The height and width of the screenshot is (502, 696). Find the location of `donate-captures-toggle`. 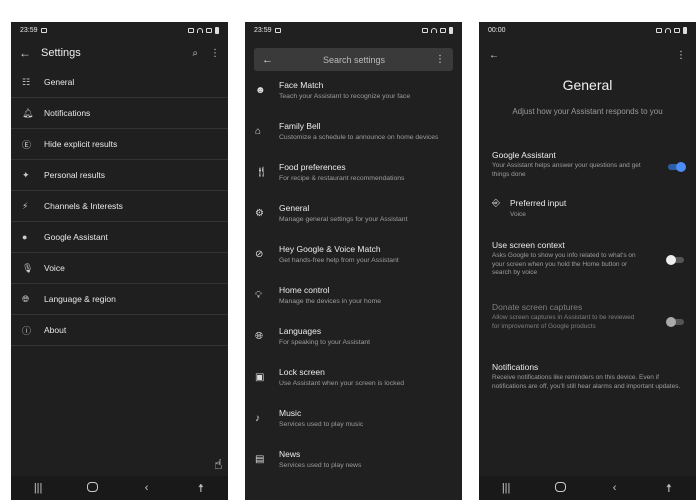

donate-captures-toggle is located at coordinates (675, 322).